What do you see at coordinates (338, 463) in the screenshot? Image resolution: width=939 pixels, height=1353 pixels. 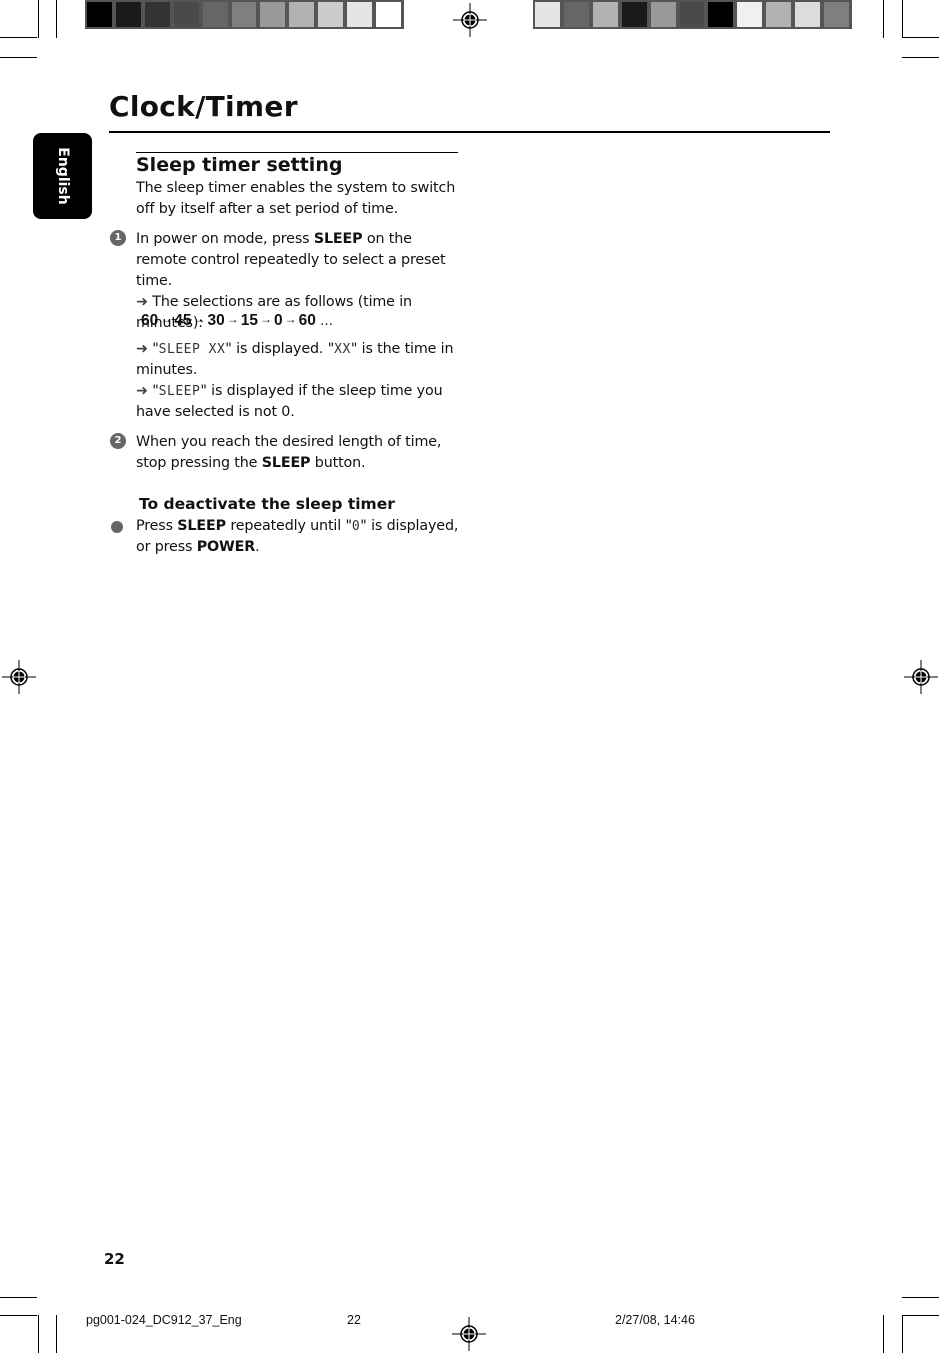 I see `step-2-text-end: button.` at bounding box center [338, 463].